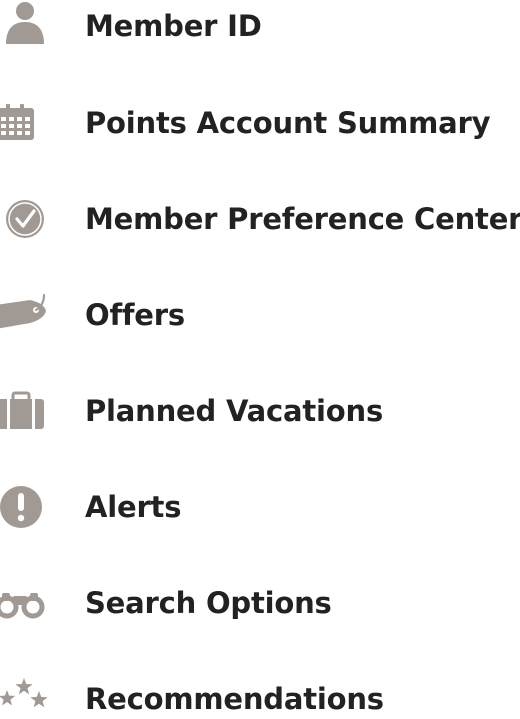  I want to click on menu-item-label: Search Options, so click(208, 603).